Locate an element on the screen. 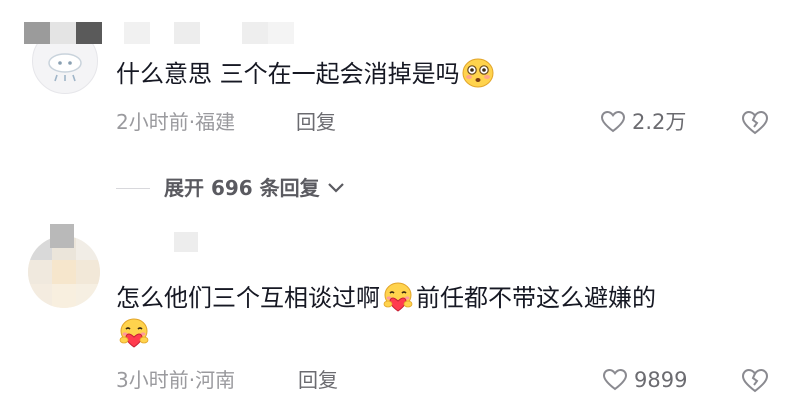  like-count: 9899 is located at coordinates (661, 380).